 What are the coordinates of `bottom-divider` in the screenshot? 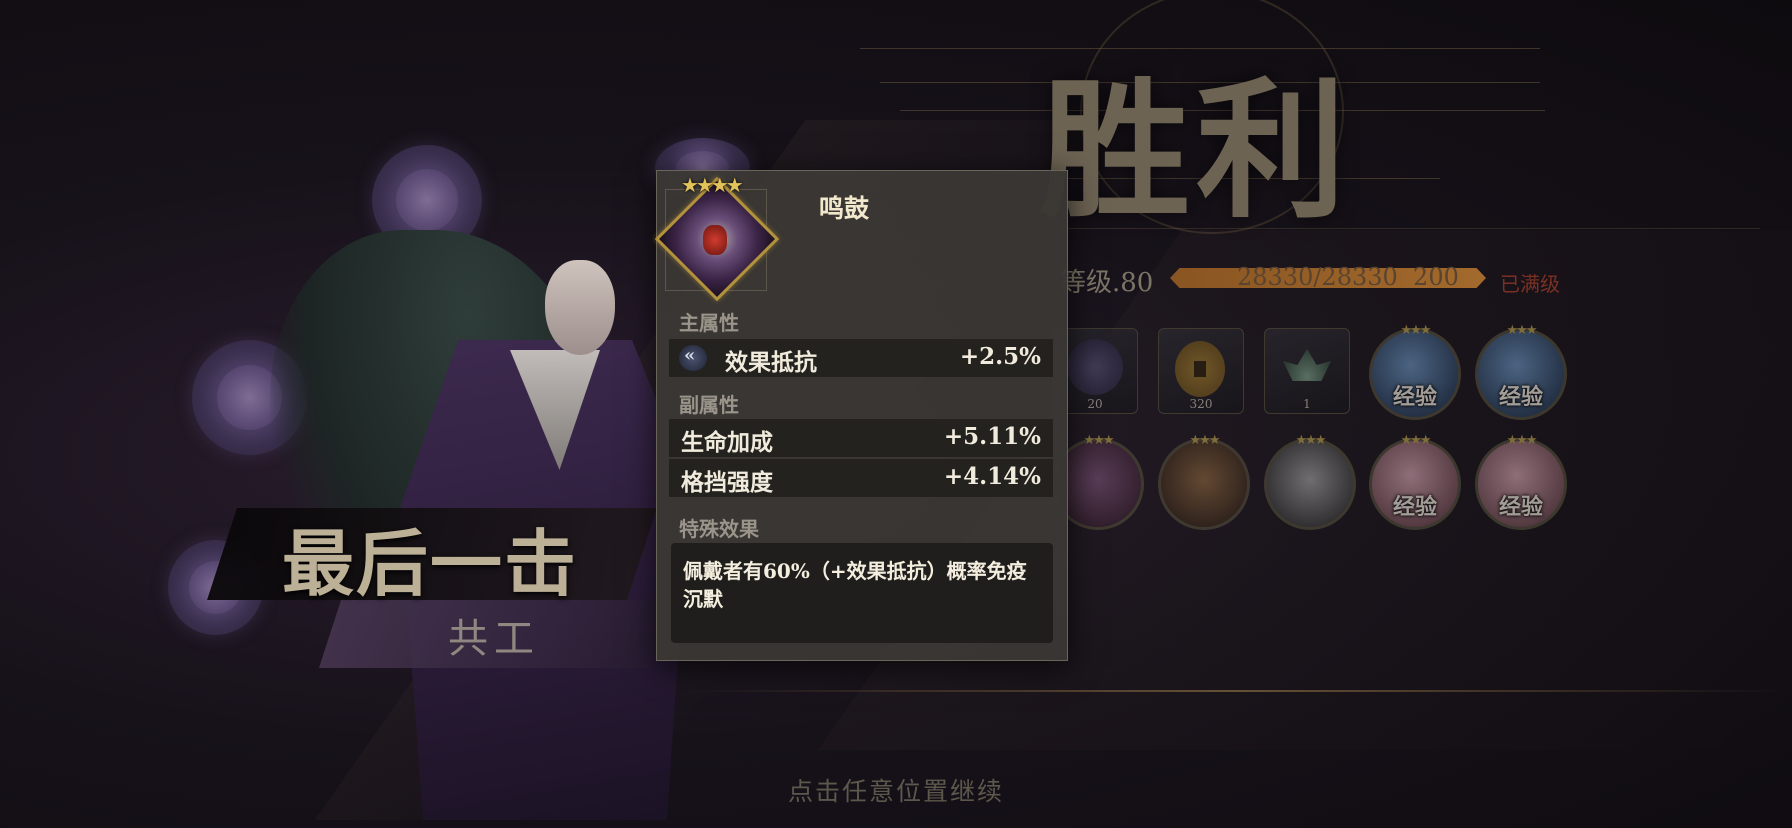 It's located at (1235, 691).